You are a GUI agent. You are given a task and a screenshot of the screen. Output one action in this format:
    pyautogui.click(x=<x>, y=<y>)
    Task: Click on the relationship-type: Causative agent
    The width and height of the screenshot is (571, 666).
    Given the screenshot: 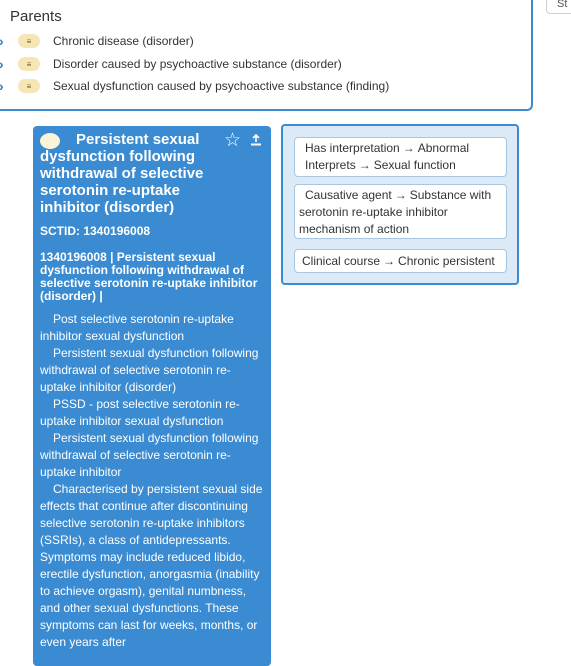 What is the action you would take?
    pyautogui.click(x=348, y=195)
    